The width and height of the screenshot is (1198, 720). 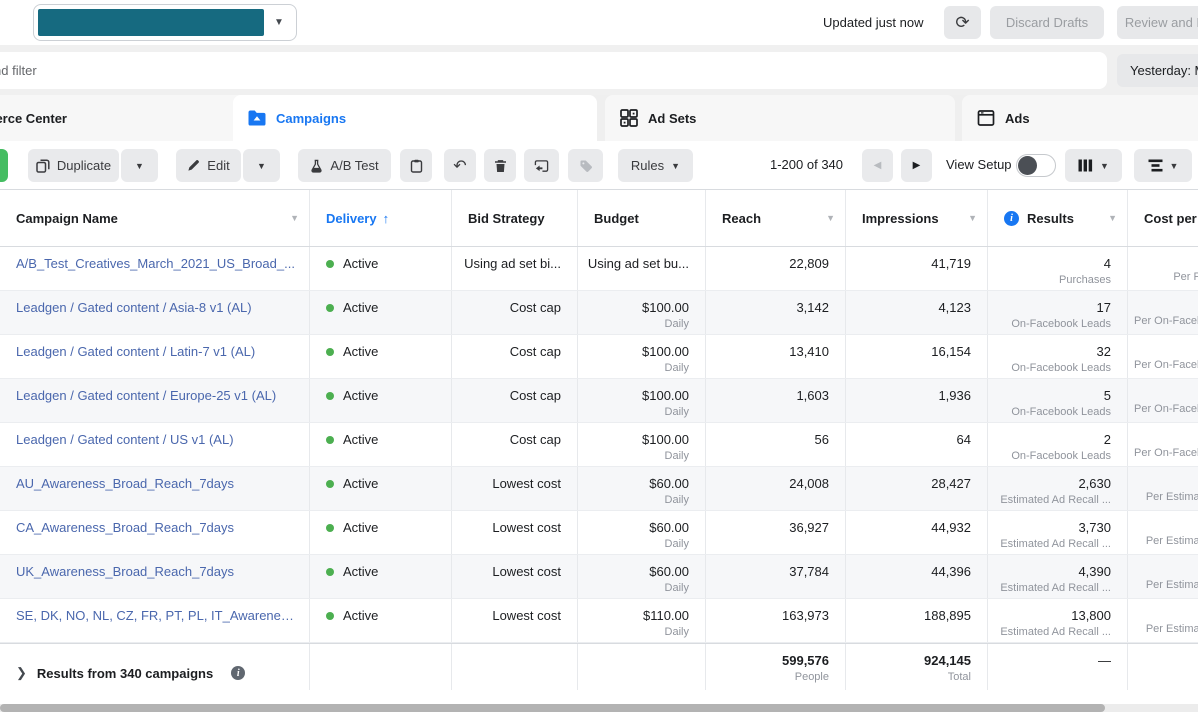 I want to click on reach-cell: 22,809, so click(x=776, y=268).